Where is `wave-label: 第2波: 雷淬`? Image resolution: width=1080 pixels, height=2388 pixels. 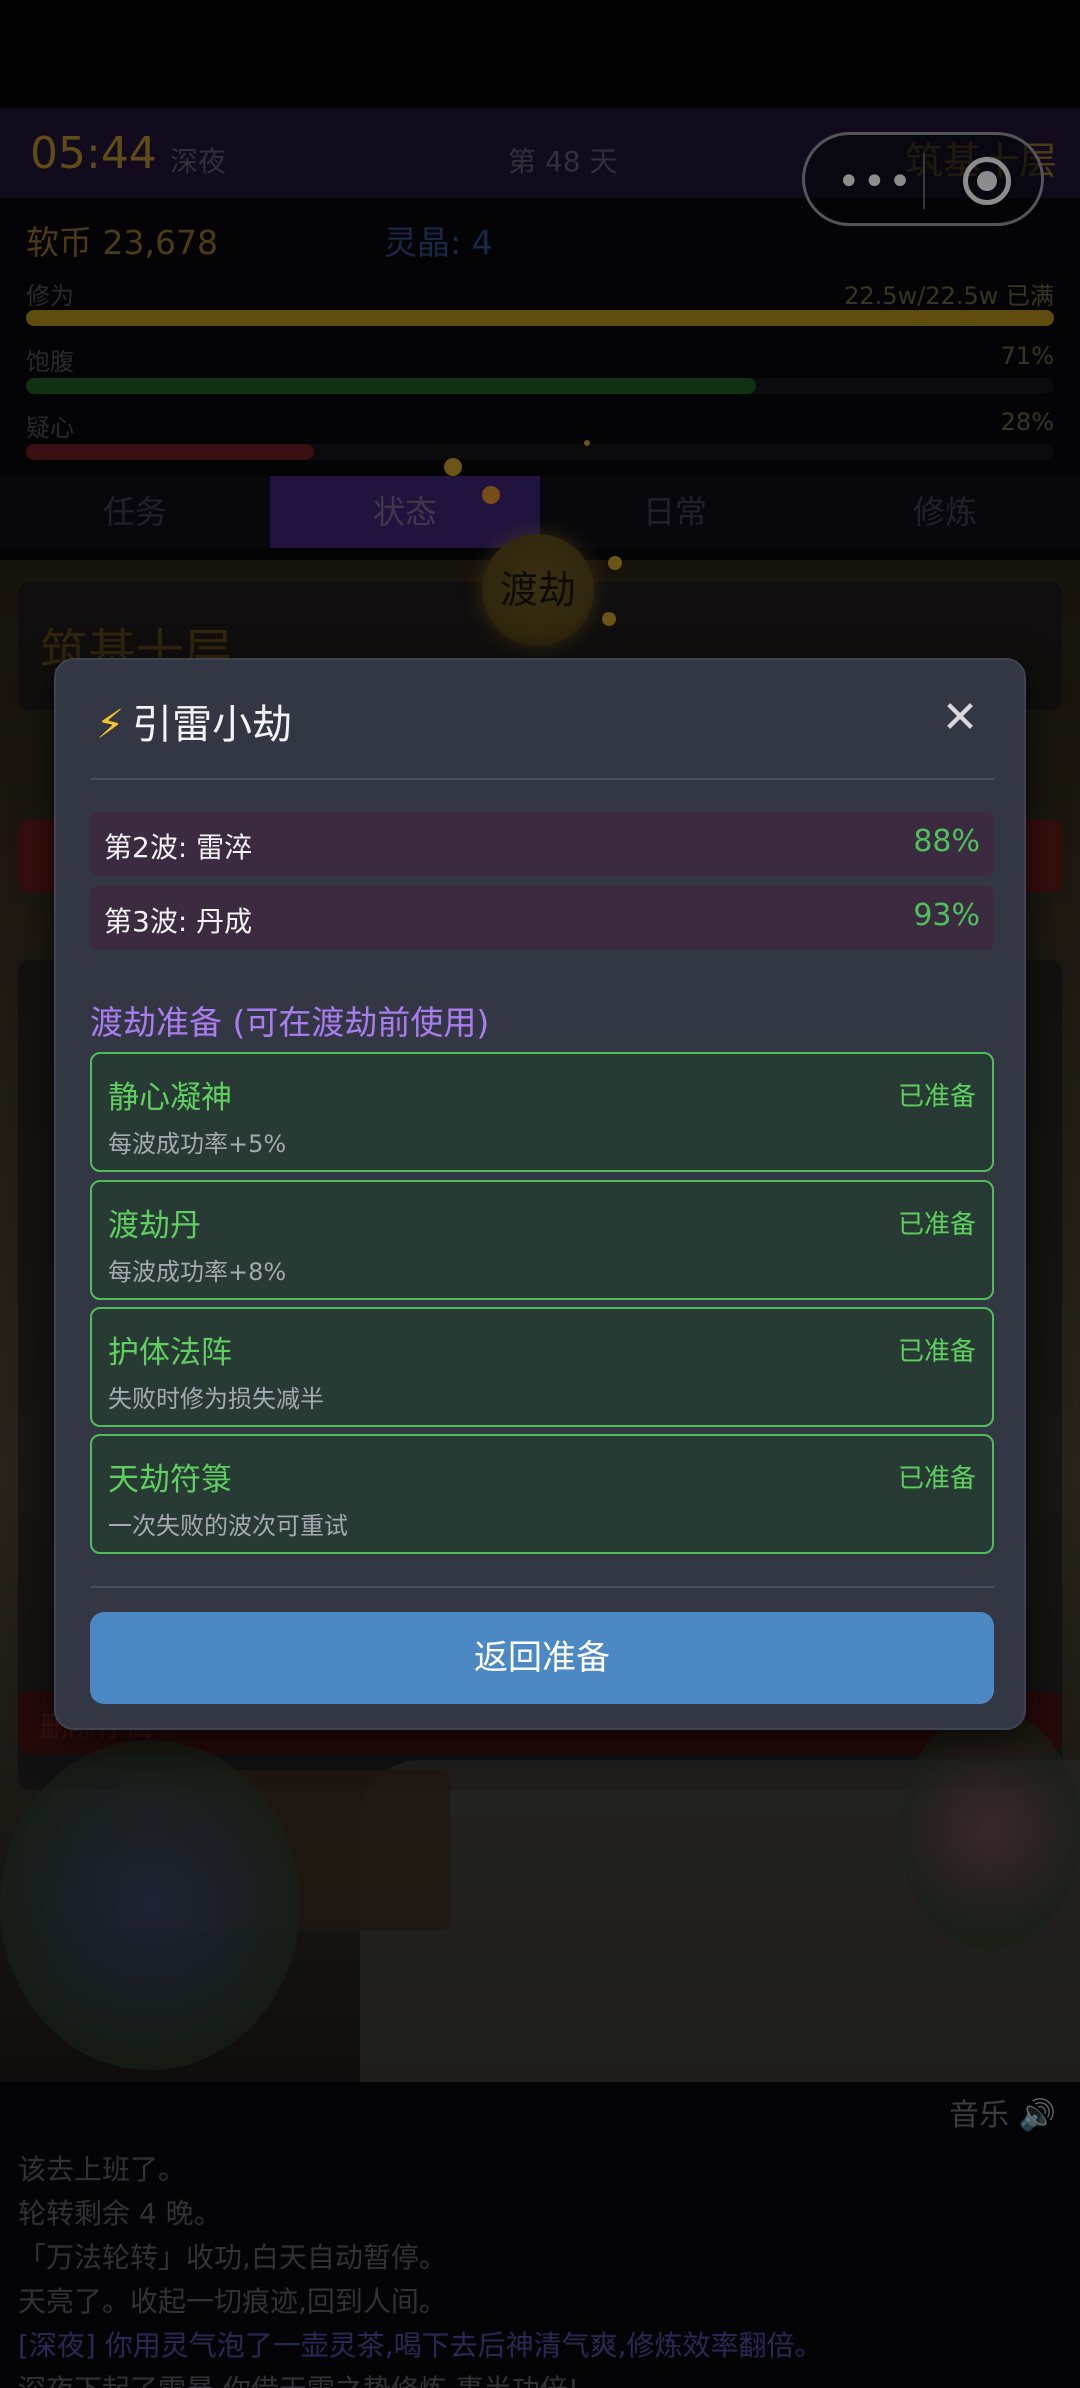
wave-label: 第2波: 雷淬 is located at coordinates (178, 847).